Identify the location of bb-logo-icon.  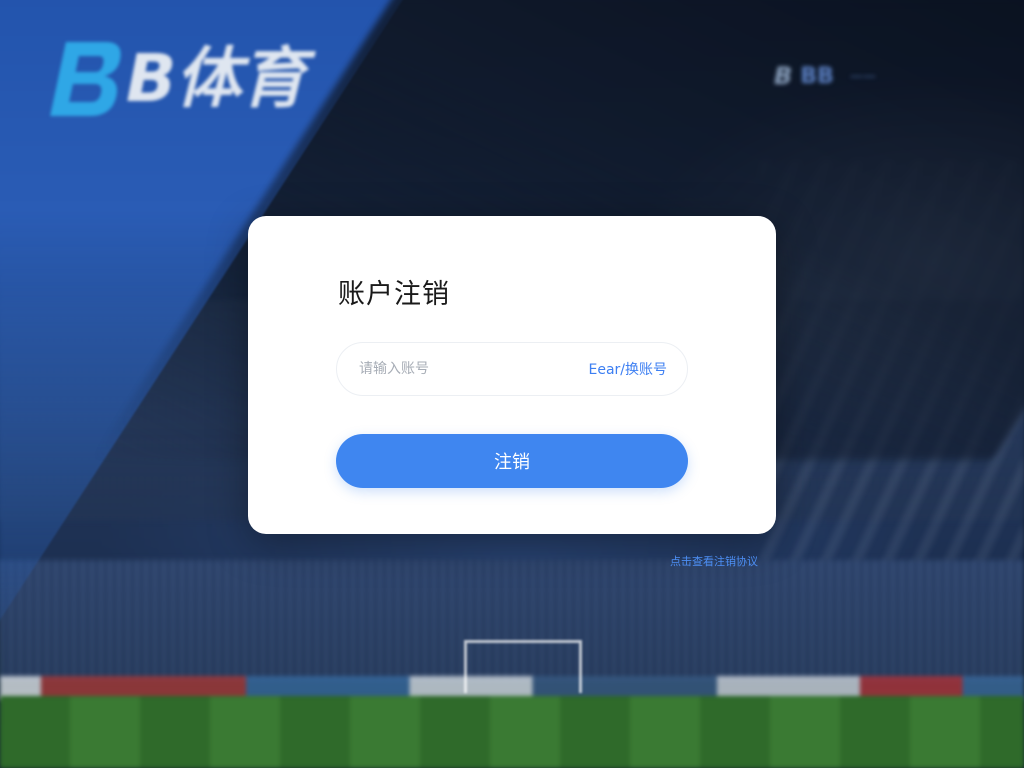
(85, 79).